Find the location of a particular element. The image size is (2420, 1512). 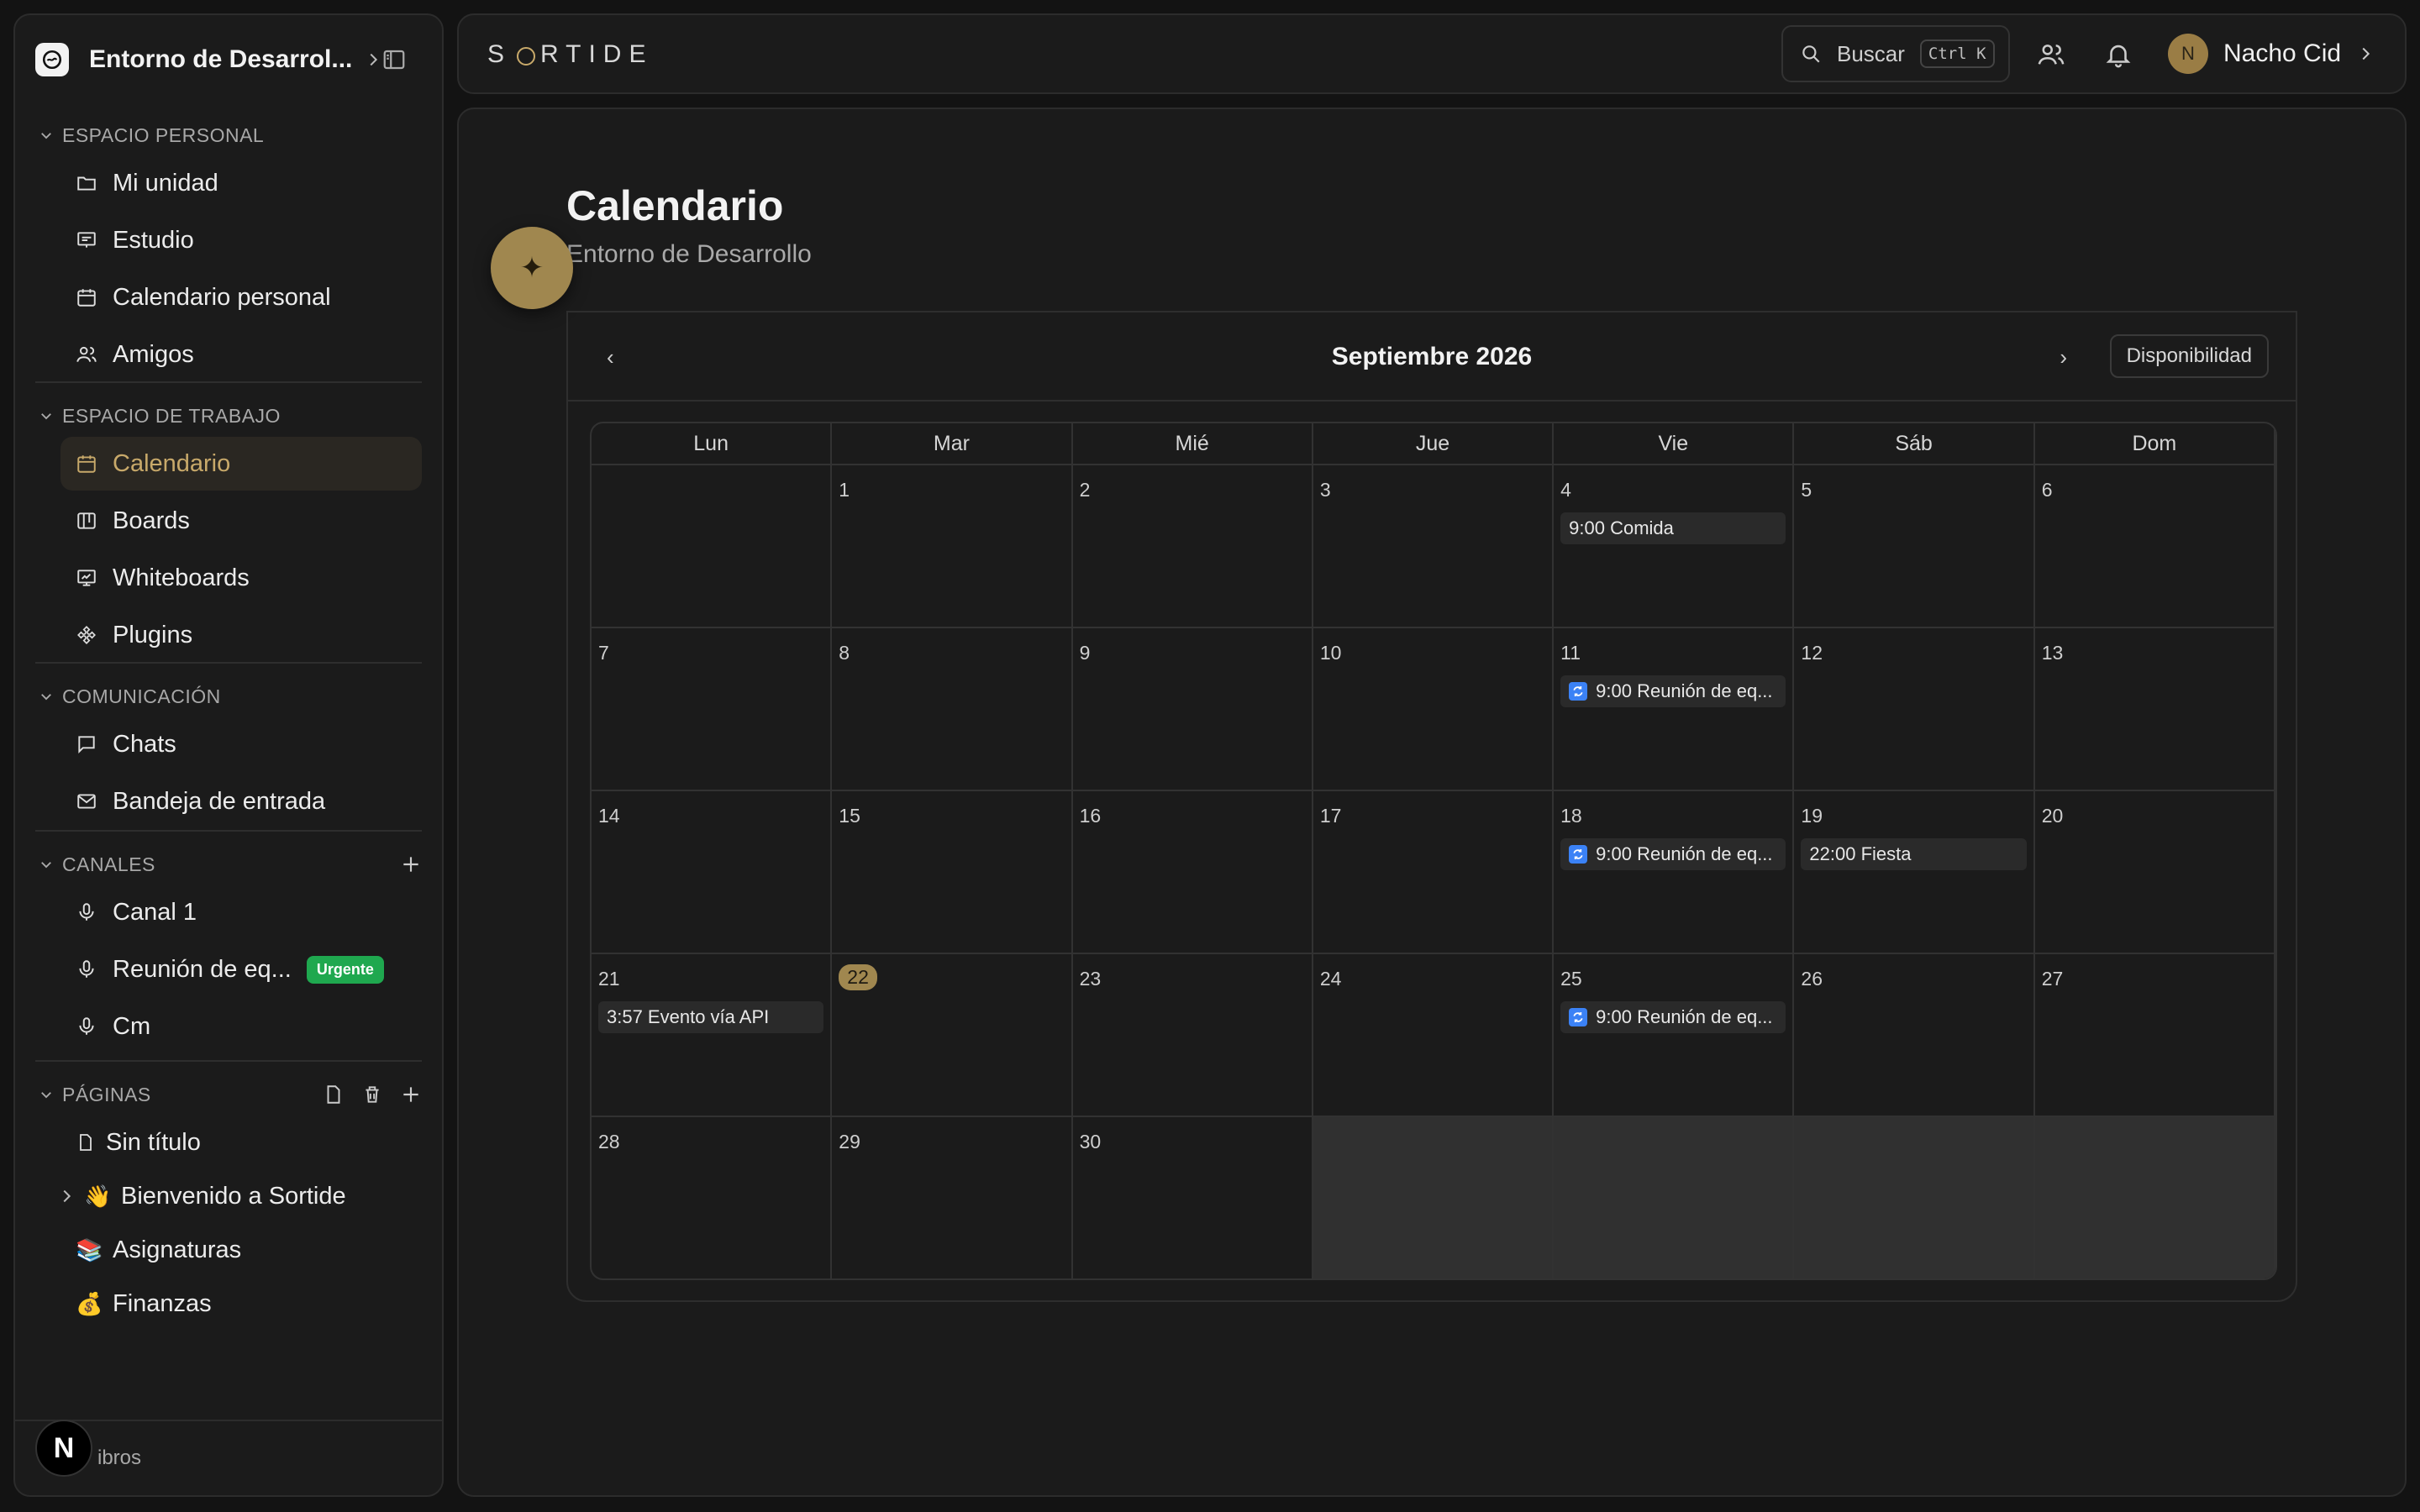

section-header-channels: CANALES is located at coordinates (228, 864).